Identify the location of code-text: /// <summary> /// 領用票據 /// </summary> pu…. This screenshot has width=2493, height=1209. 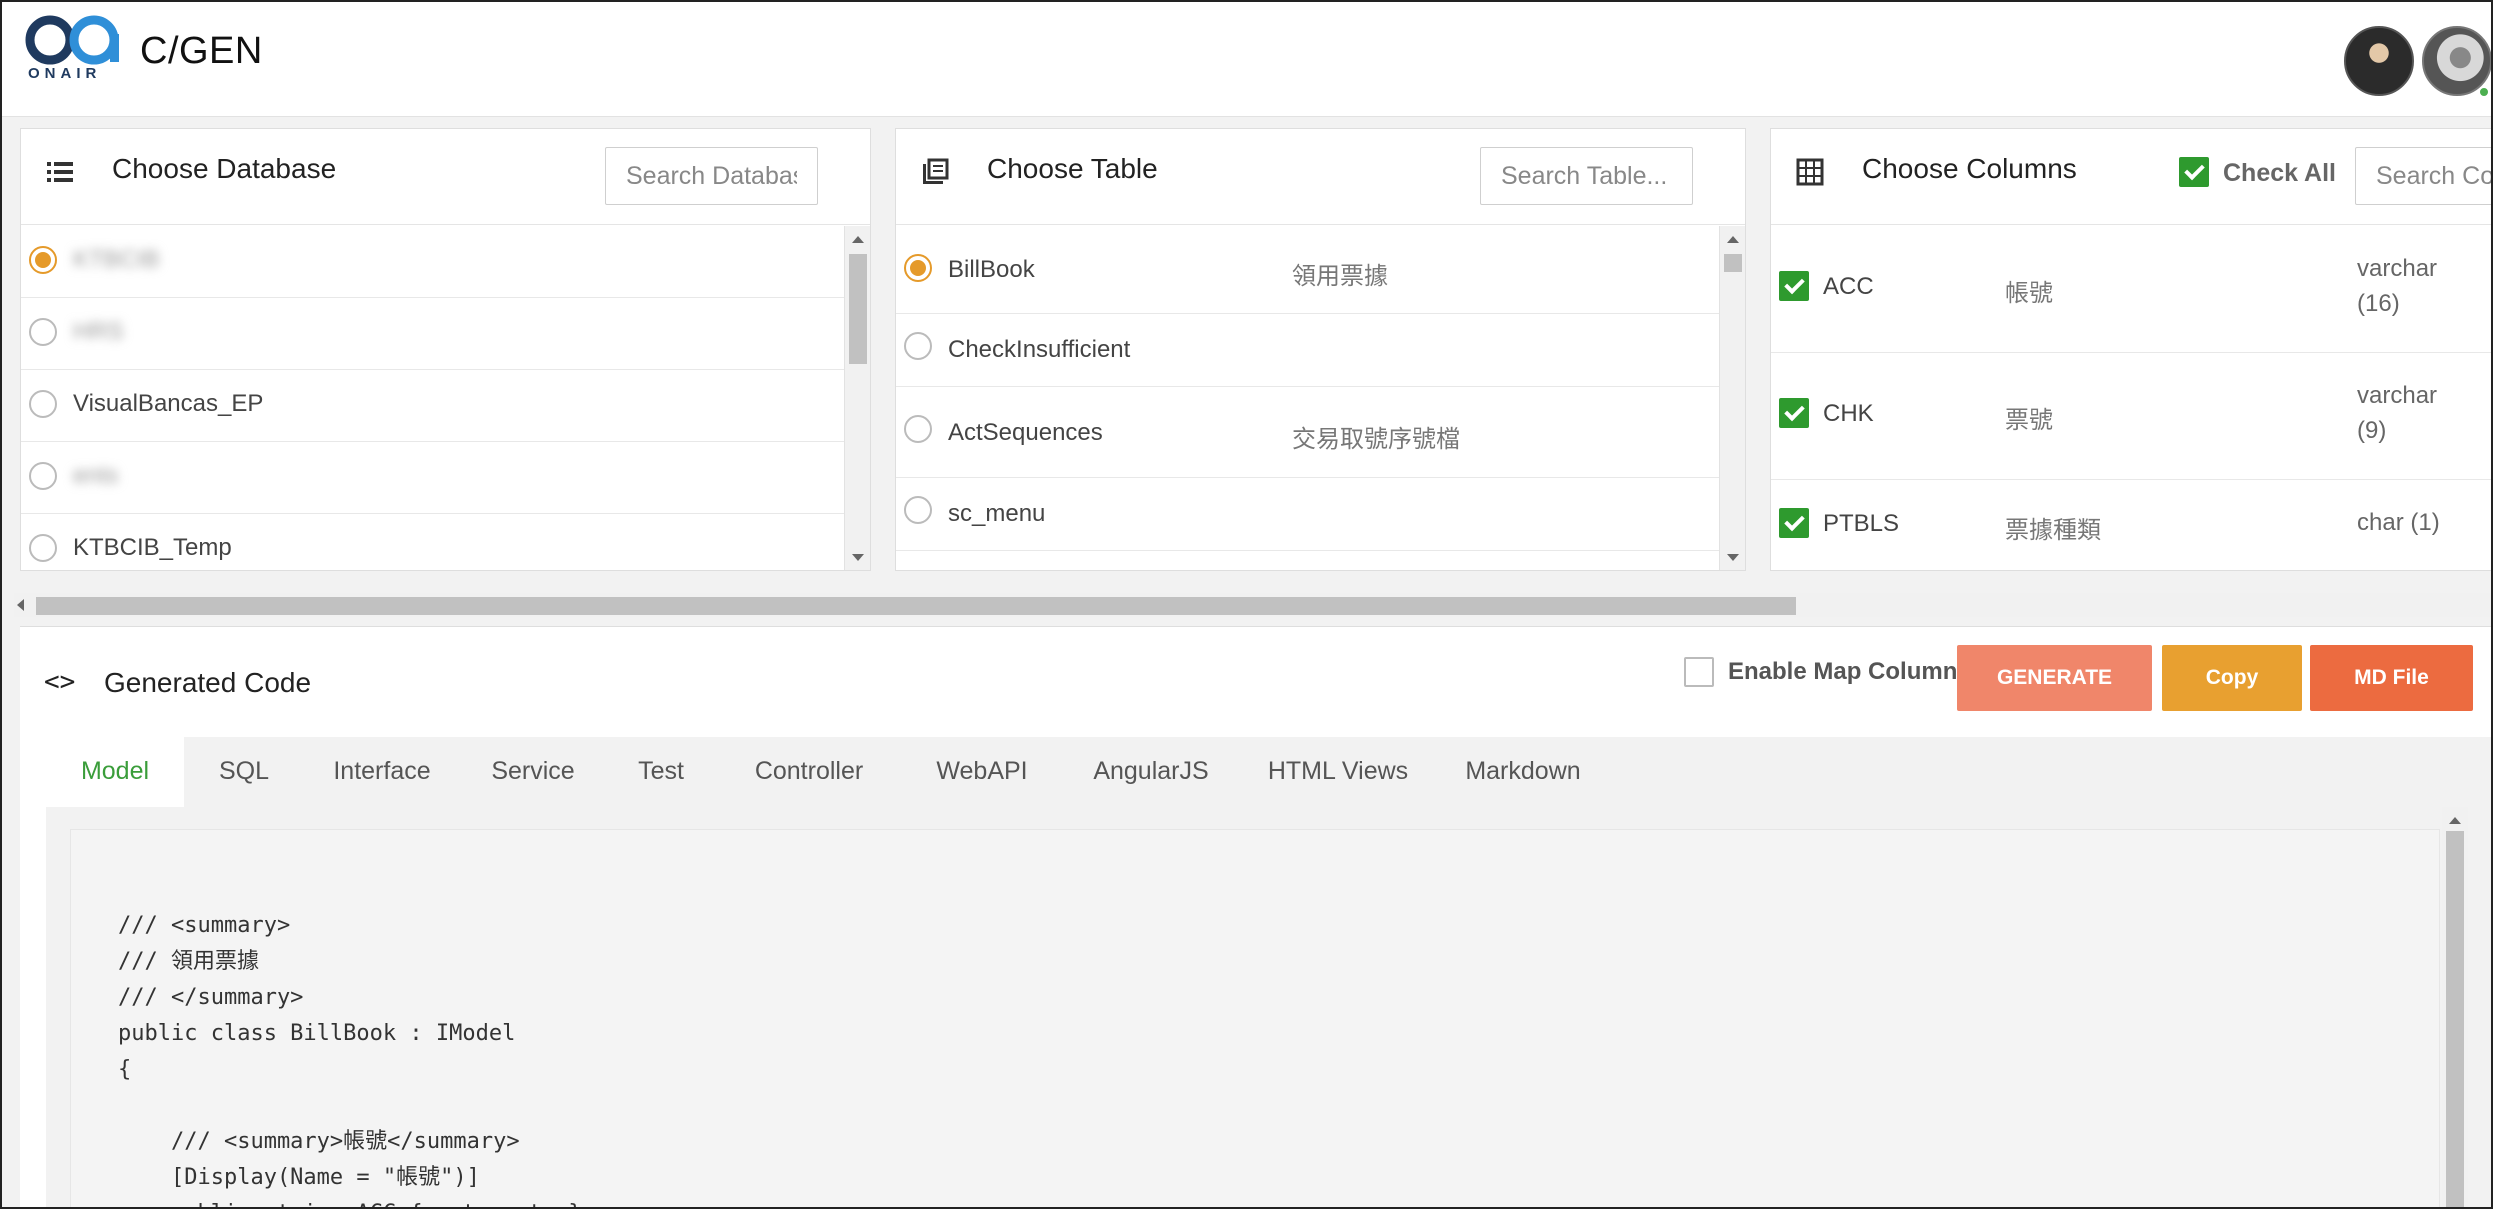
(350, 1039).